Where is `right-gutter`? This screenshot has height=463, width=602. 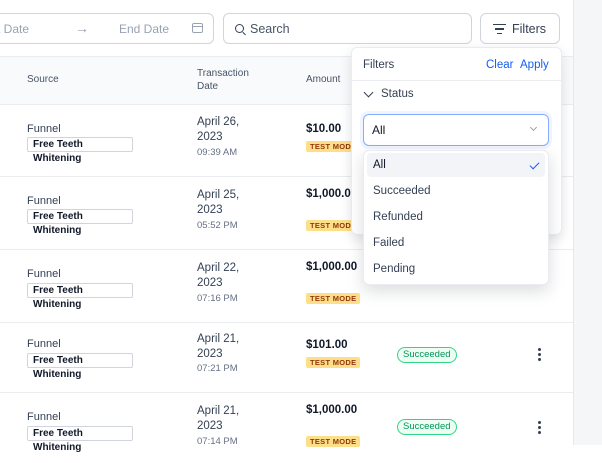 right-gutter is located at coordinates (587, 222).